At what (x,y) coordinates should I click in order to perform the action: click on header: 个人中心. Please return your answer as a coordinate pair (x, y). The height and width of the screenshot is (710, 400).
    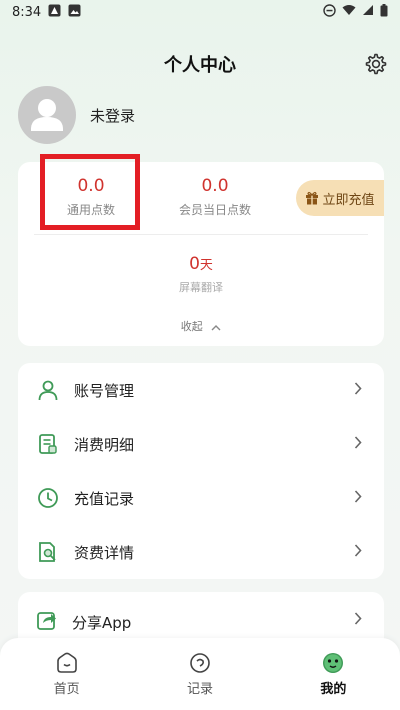
    Looking at the image, I should click on (200, 64).